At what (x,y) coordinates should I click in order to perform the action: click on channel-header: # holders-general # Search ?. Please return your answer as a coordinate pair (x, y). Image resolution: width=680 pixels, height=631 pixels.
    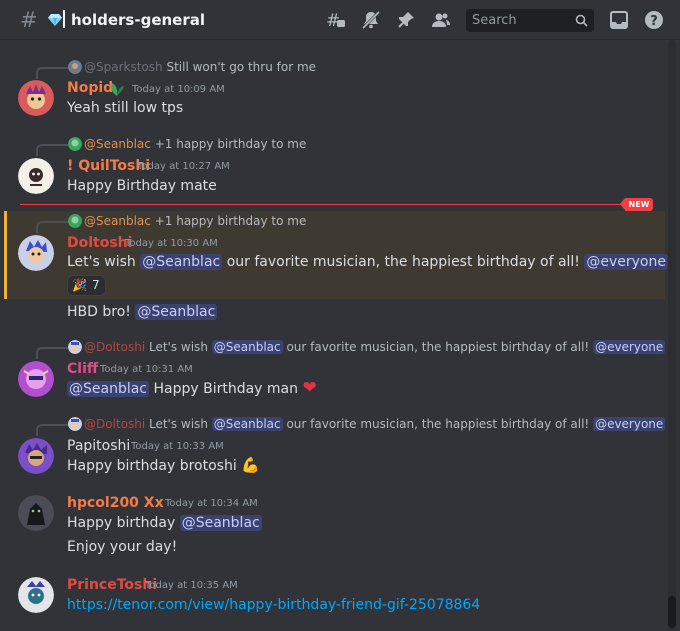
    Looking at the image, I should click on (340, 20).